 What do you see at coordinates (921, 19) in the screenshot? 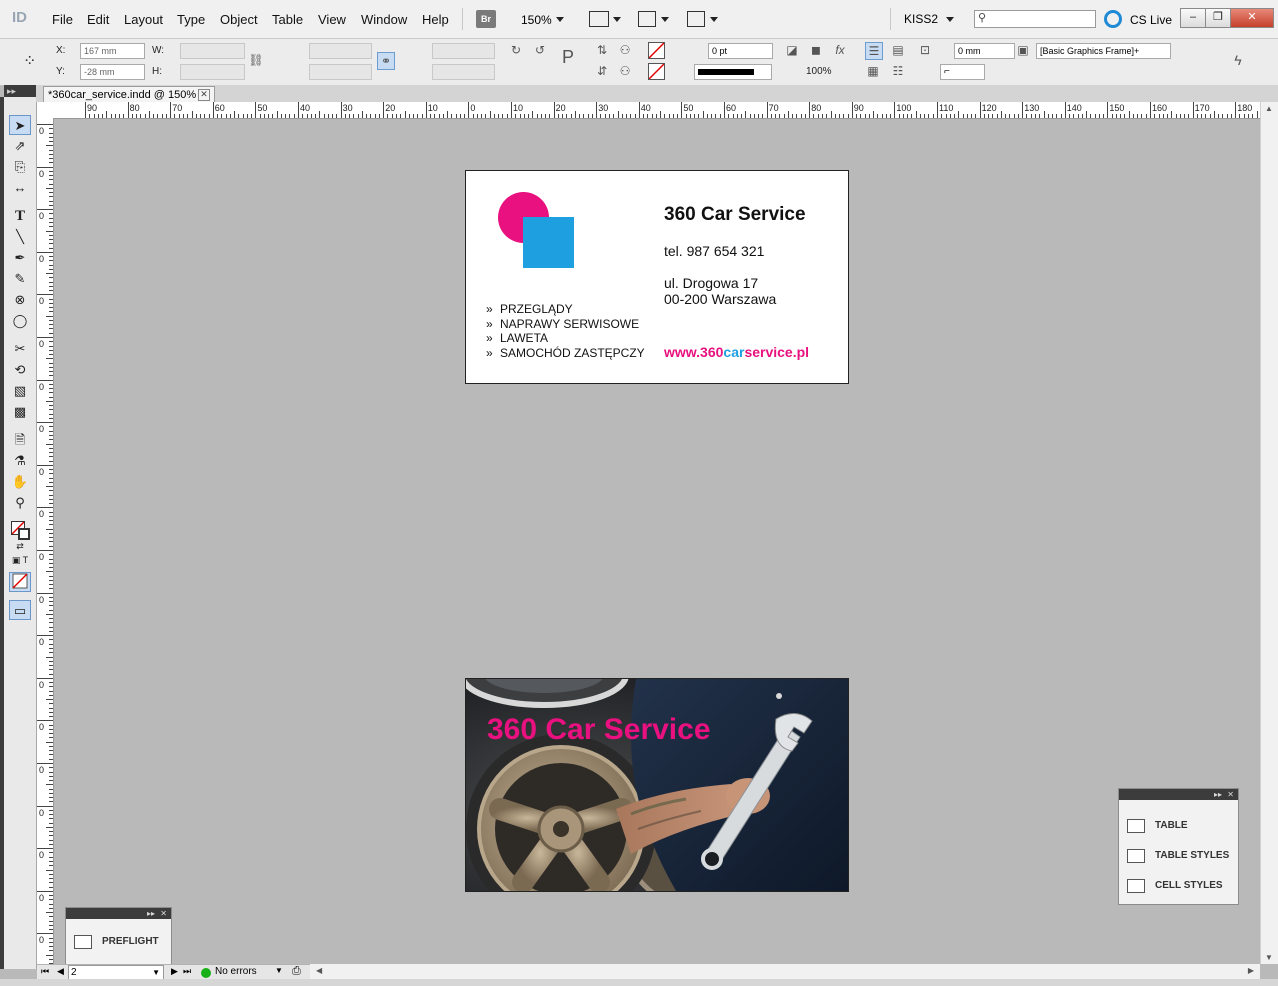
I see `workspace-switcher: KISS2` at bounding box center [921, 19].